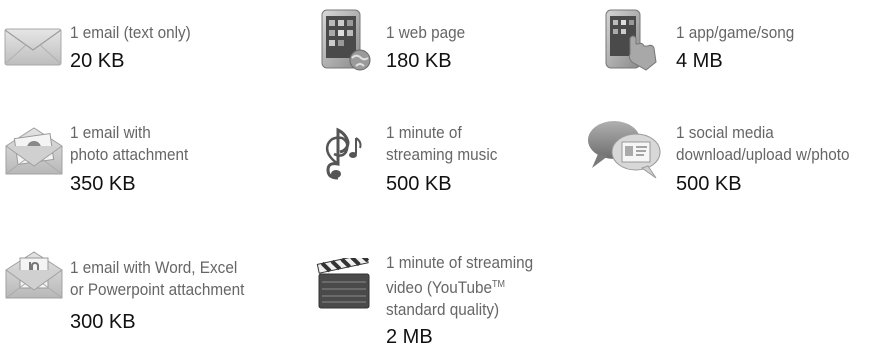 The height and width of the screenshot is (362, 892). Describe the element at coordinates (499, 284) in the screenshot. I see `trademark-mark: TM` at that location.